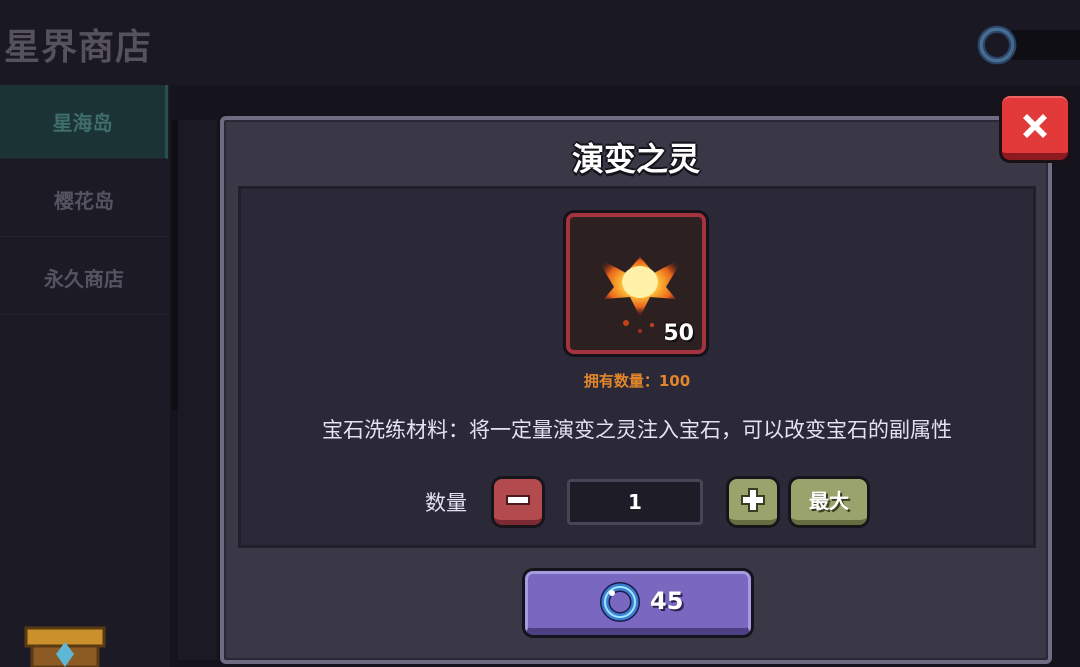 Image resolution: width=1080 pixels, height=667 pixels. I want to click on quantity-input, so click(635, 502).